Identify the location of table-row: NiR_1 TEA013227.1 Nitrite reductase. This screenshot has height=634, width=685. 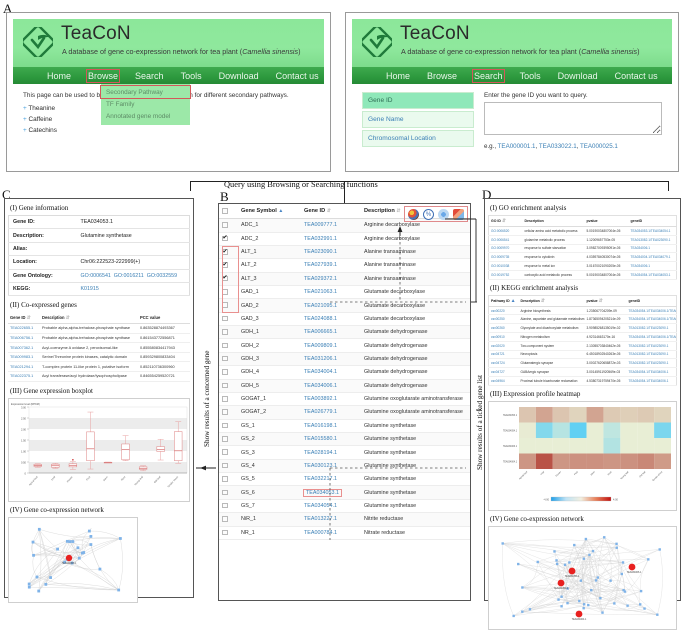
(344, 519).